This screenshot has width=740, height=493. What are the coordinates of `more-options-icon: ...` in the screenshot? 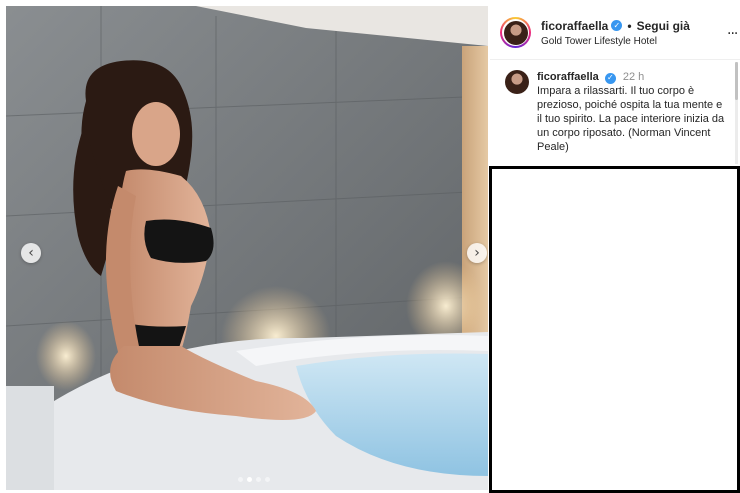 It's located at (732, 30).